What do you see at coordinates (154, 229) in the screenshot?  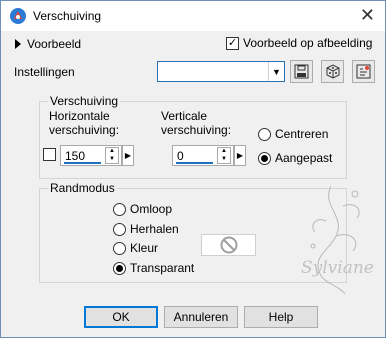 I see `radio-repeat-label: Herhalen` at bounding box center [154, 229].